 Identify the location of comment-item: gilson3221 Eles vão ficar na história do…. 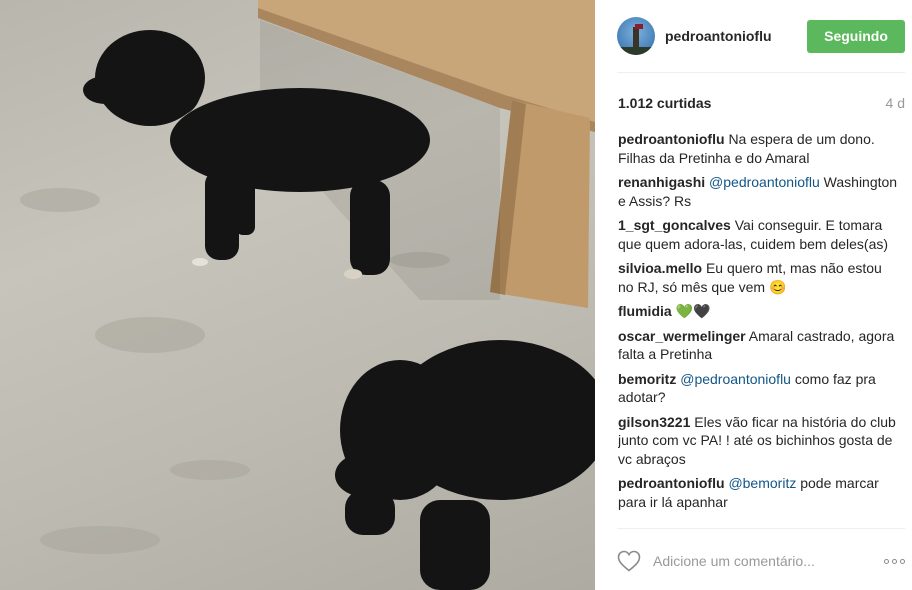
(758, 441).